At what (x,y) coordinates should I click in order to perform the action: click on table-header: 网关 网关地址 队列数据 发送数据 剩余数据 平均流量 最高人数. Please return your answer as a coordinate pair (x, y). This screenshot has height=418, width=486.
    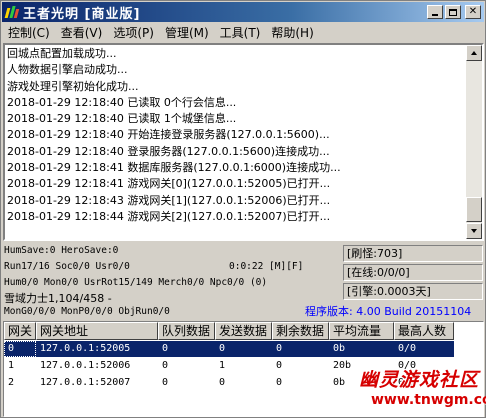
    Looking at the image, I should click on (229, 331).